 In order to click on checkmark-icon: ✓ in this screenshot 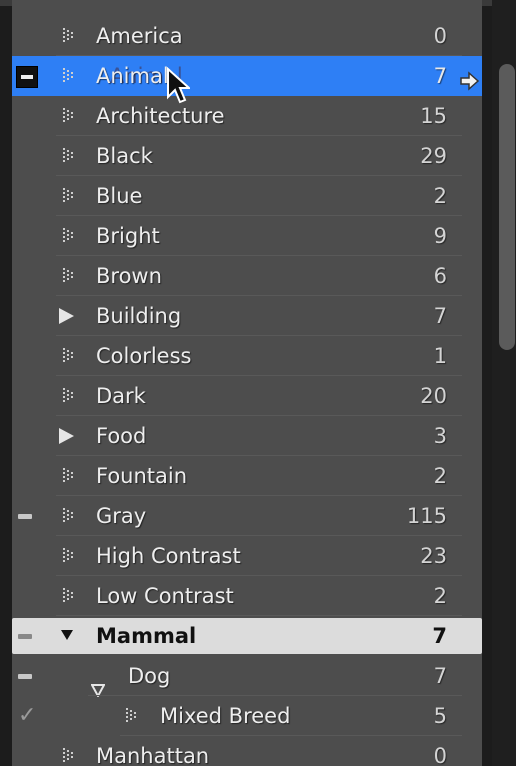, I will do `click(27, 716)`.